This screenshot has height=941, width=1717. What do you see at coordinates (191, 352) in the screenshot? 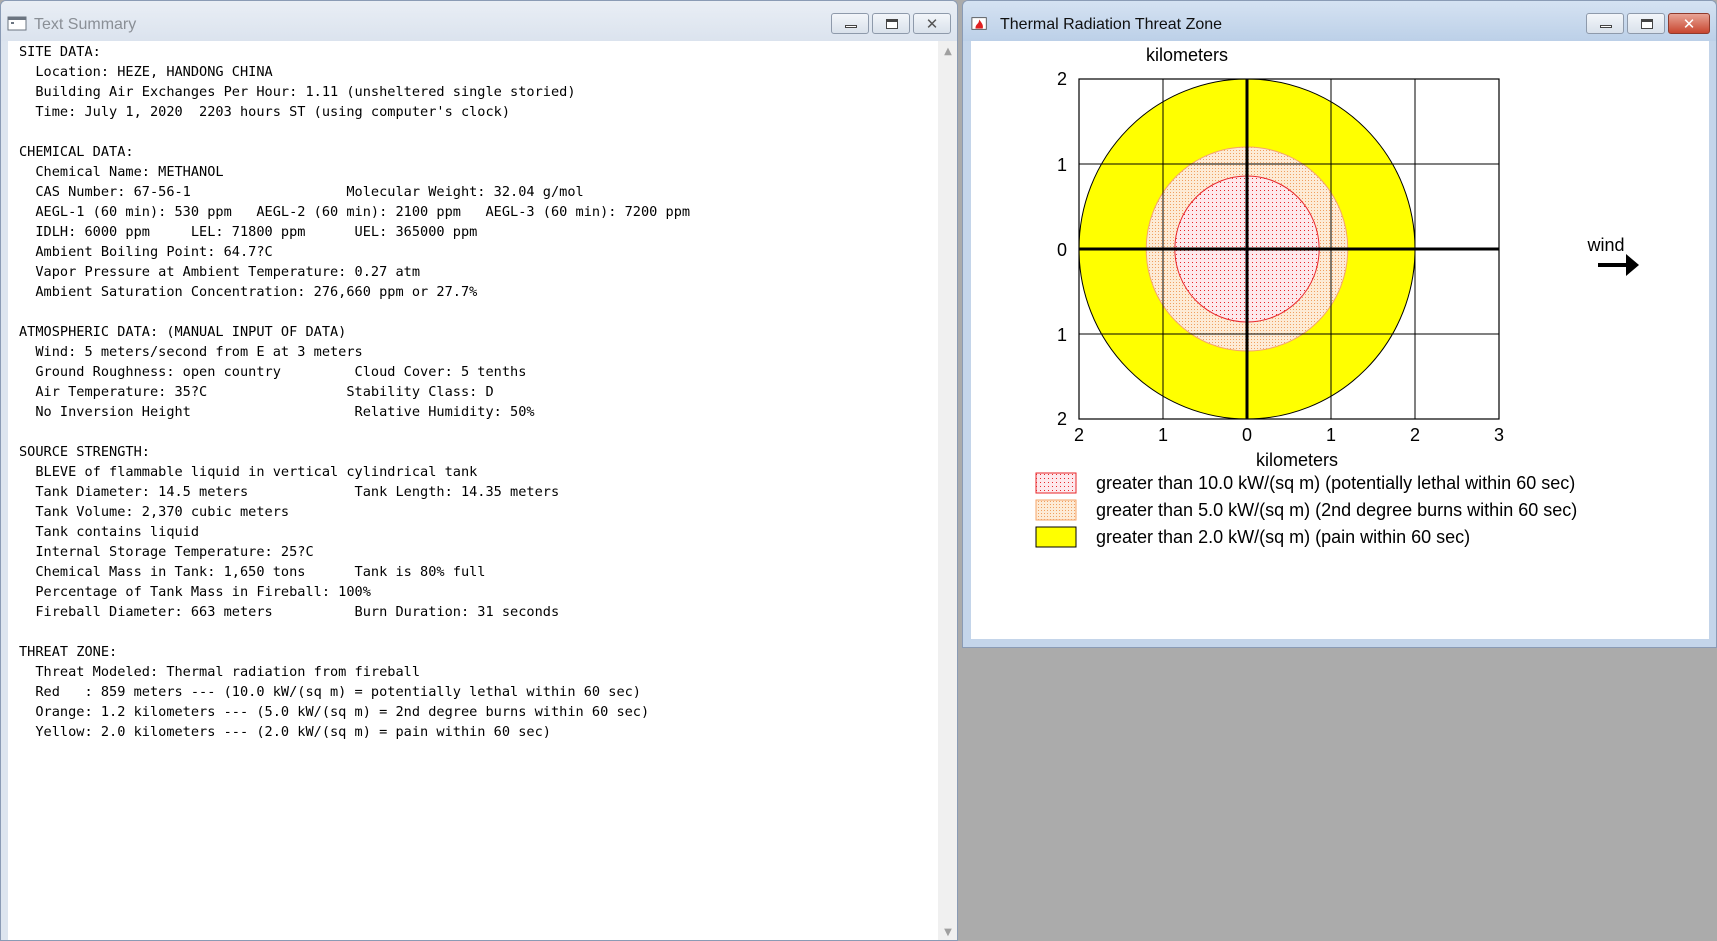
I see `summary-line: Wind: 5 meters/second from E at 3 meters` at bounding box center [191, 352].